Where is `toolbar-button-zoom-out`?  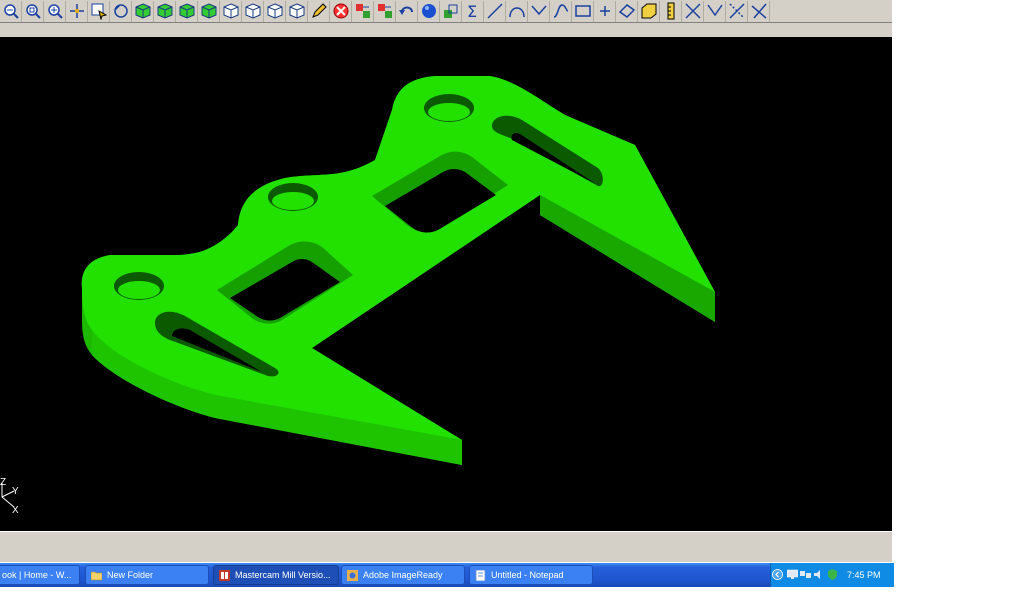 toolbar-button-zoom-out is located at coordinates (11, 11).